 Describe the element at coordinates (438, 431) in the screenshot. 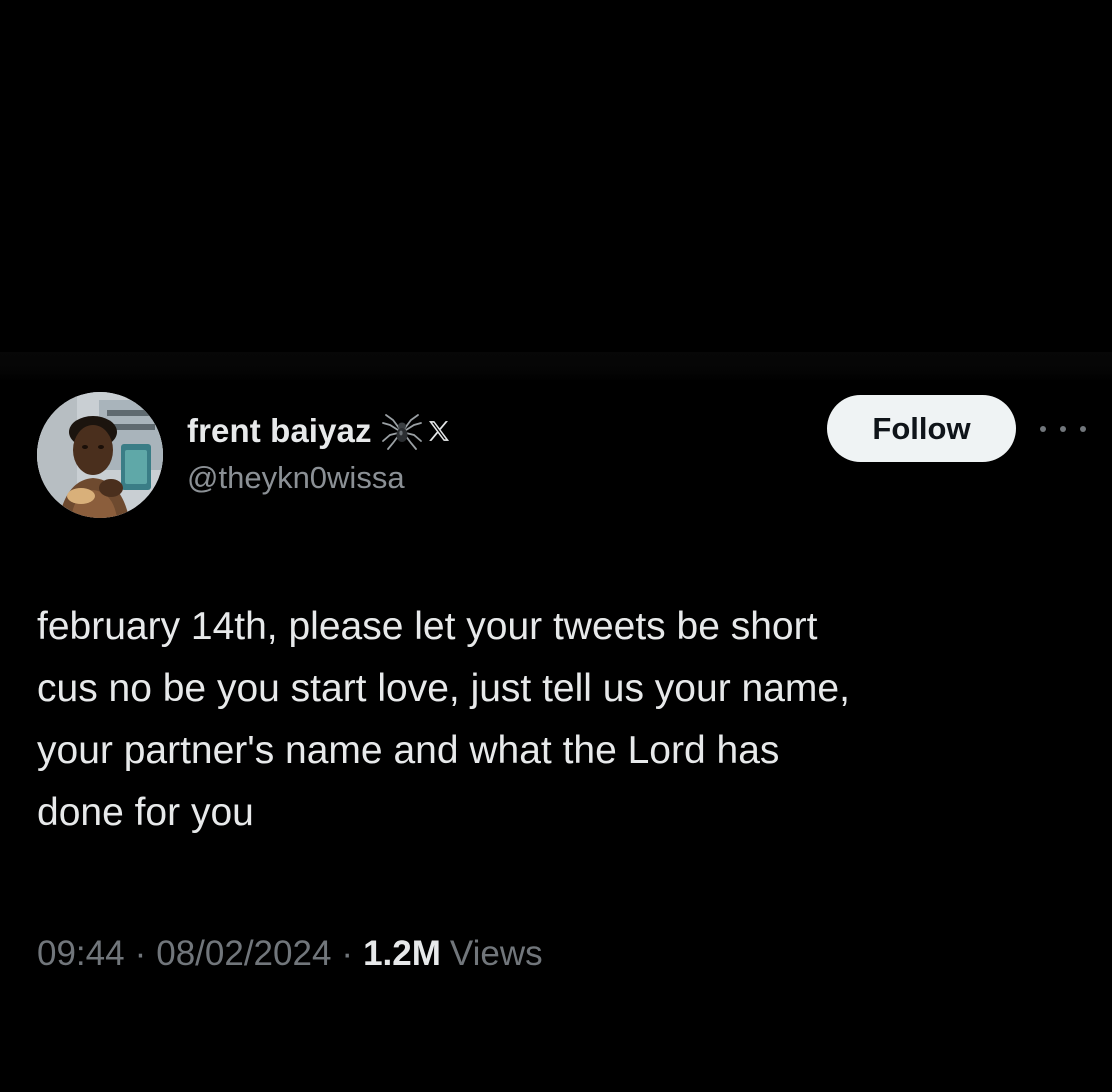

I see `x-logo-icon` at that location.